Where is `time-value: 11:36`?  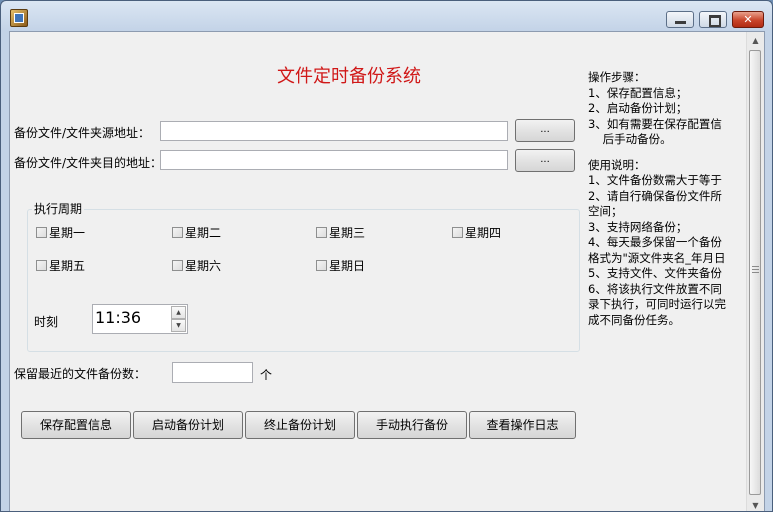 time-value: 11:36 is located at coordinates (118, 317).